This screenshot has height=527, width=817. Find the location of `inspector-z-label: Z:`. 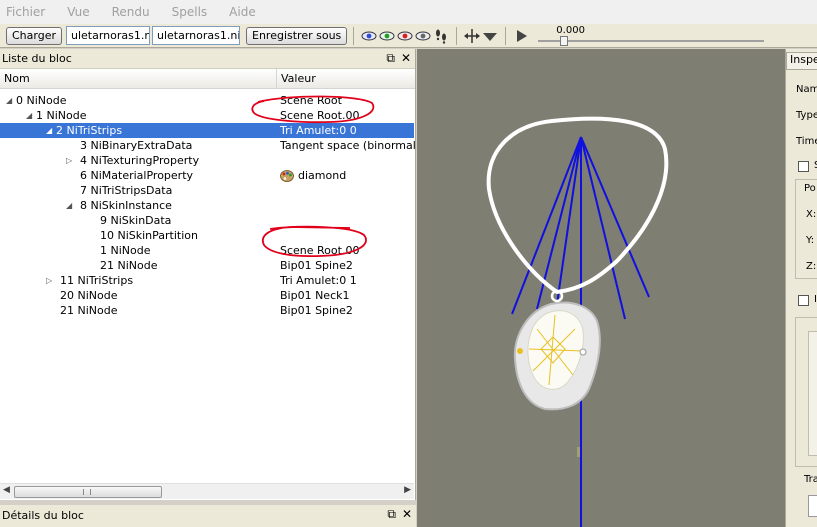

inspector-z-label: Z: is located at coordinates (811, 266).